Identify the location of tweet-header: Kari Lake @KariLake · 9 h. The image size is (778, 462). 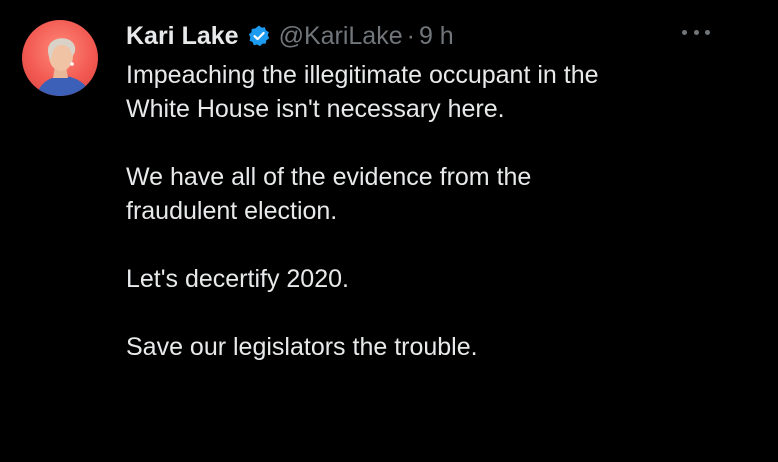
(290, 36).